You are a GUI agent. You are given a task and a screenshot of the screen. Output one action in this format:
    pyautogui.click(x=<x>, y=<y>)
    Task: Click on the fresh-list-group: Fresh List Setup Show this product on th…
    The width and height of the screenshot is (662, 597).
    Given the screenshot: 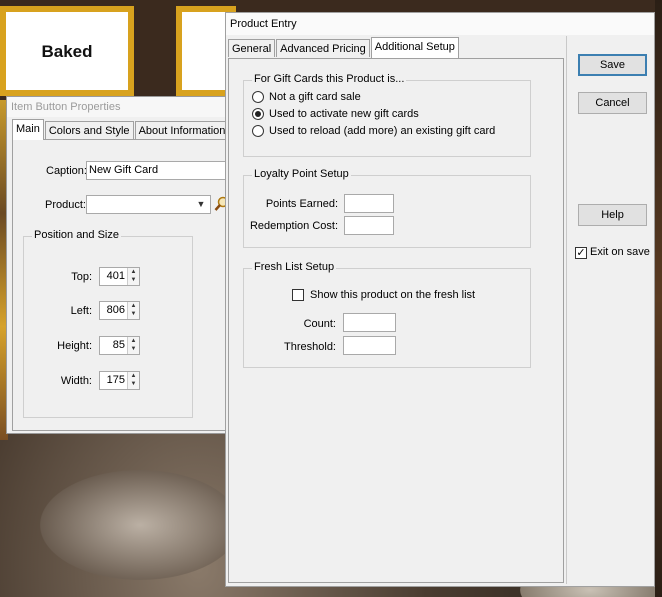 What is the action you would take?
    pyautogui.click(x=387, y=314)
    